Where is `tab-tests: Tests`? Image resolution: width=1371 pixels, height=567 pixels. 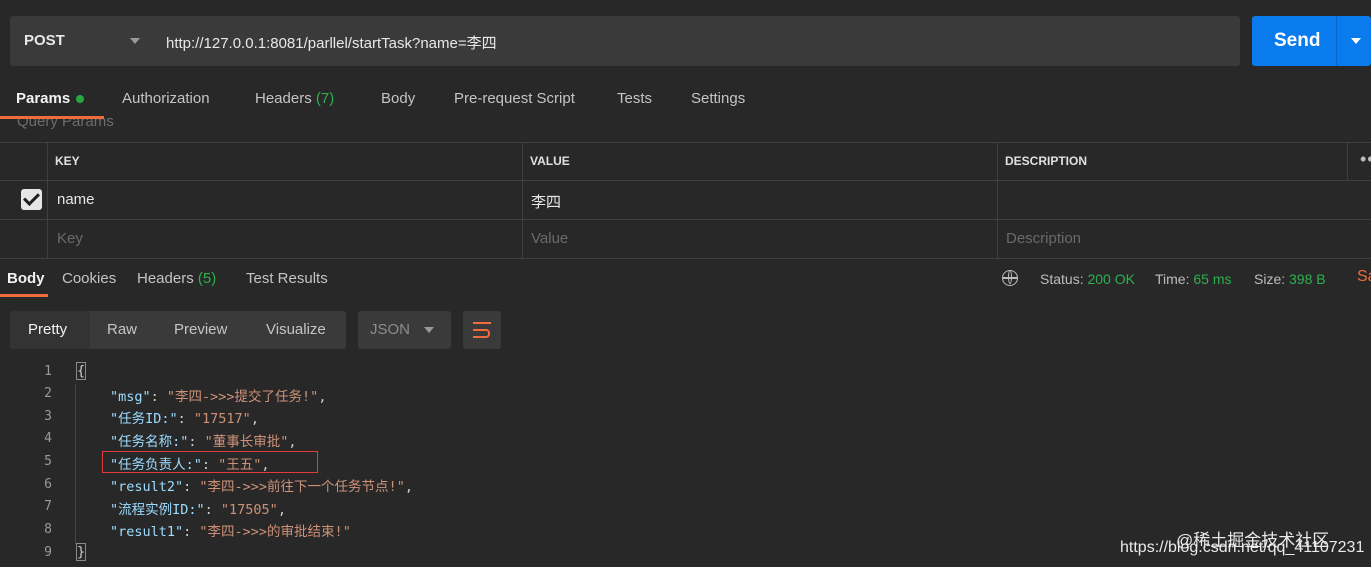
tab-tests: Tests is located at coordinates (634, 98).